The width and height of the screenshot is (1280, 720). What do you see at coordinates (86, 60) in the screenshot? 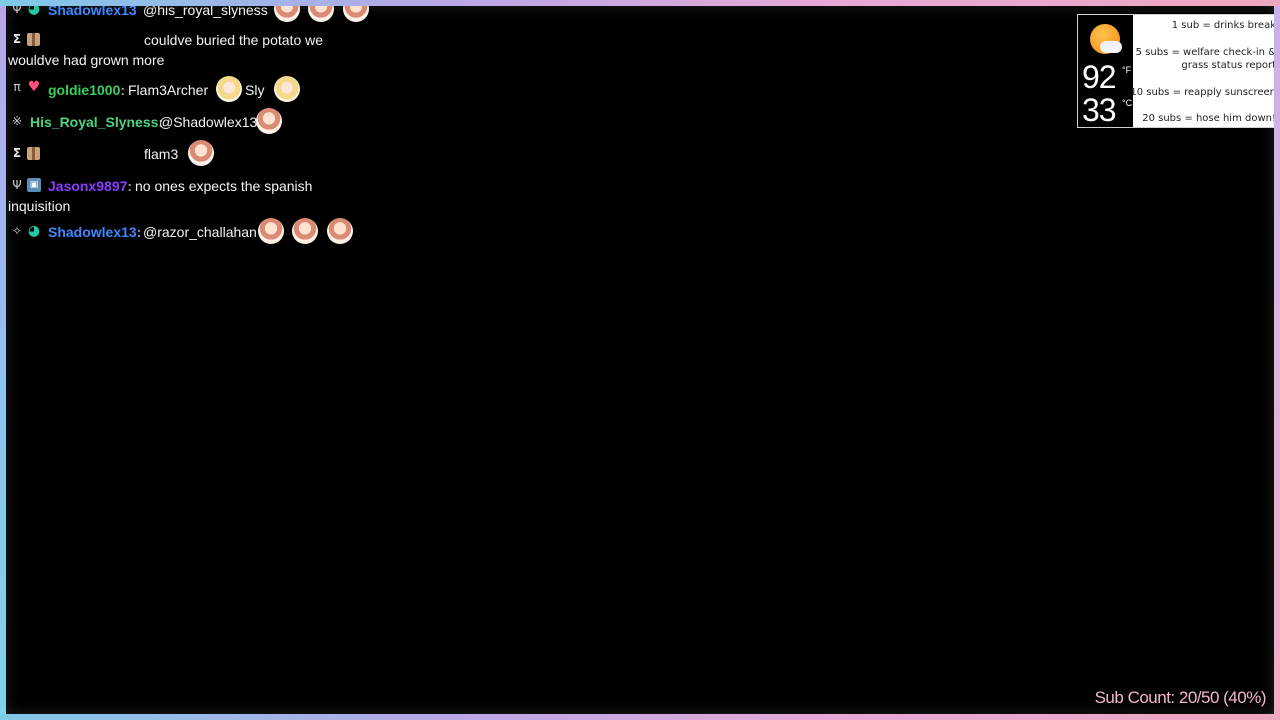
I see `chat-text-continued: wouldve had grown more` at bounding box center [86, 60].